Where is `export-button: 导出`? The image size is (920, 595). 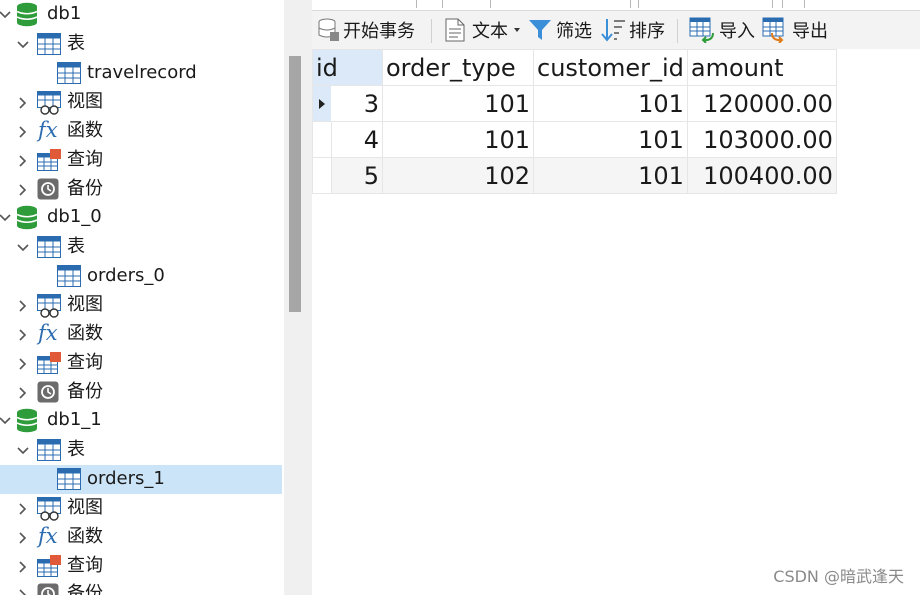
export-button: 导出 is located at coordinates (795, 30).